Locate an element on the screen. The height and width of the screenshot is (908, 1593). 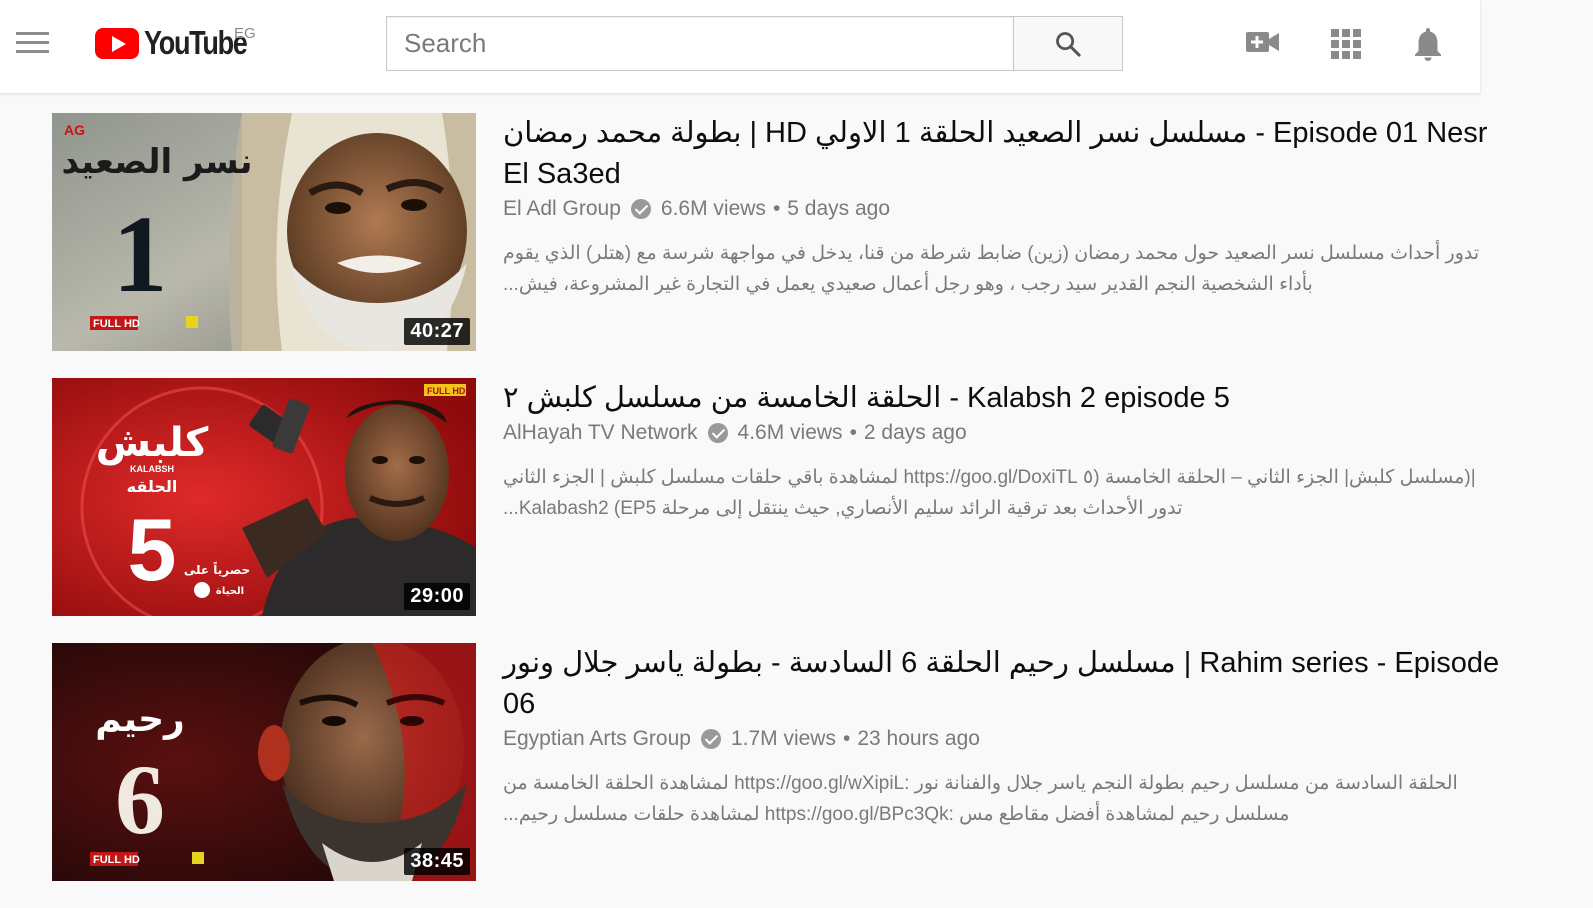
video-meta: El Adl Group 6.6M views • 5 days ago is located at coordinates (1008, 209).